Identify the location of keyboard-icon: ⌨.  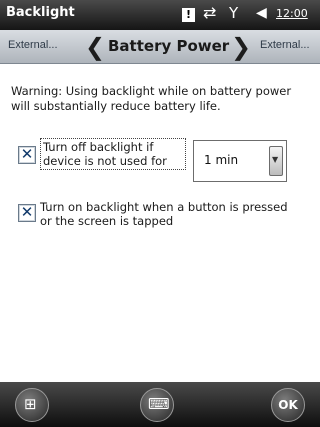
(159, 404).